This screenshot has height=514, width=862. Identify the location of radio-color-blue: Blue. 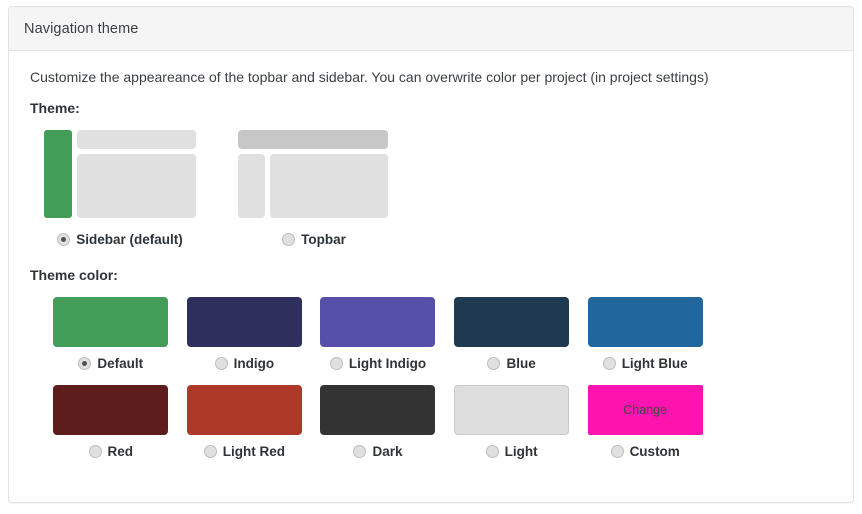
(511, 363).